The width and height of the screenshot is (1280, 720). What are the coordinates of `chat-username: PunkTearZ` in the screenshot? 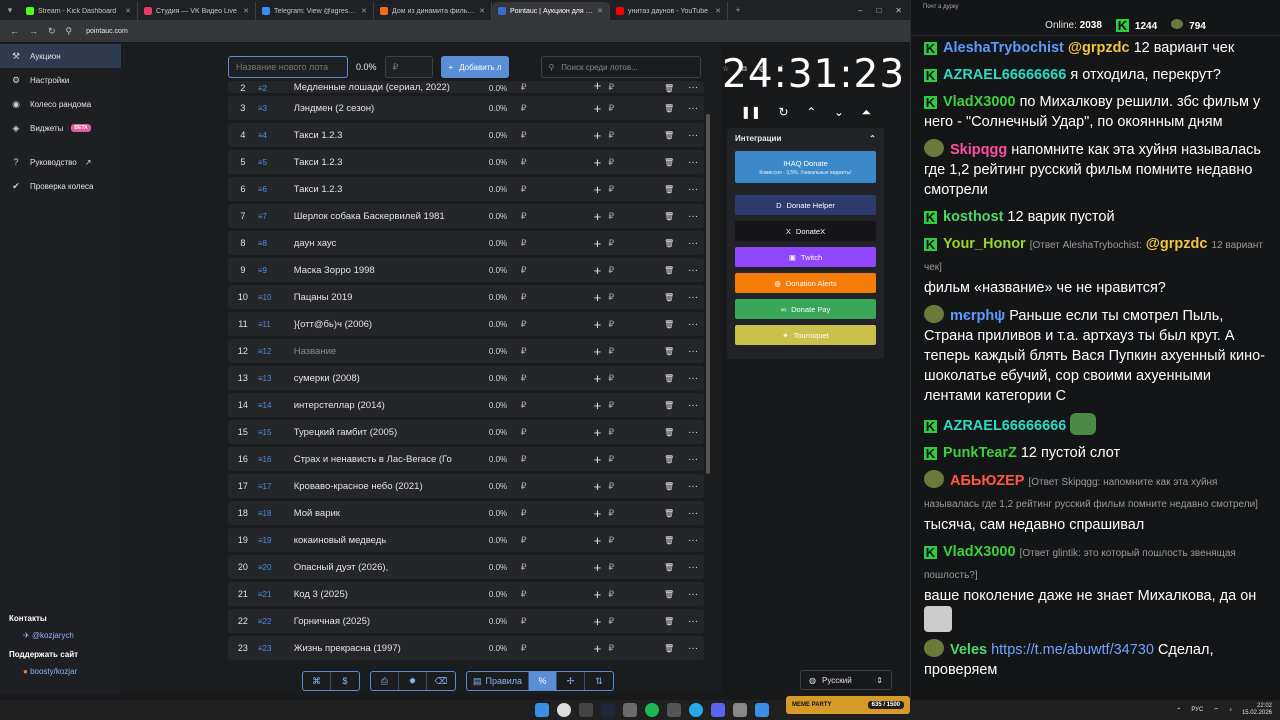 It's located at (980, 453).